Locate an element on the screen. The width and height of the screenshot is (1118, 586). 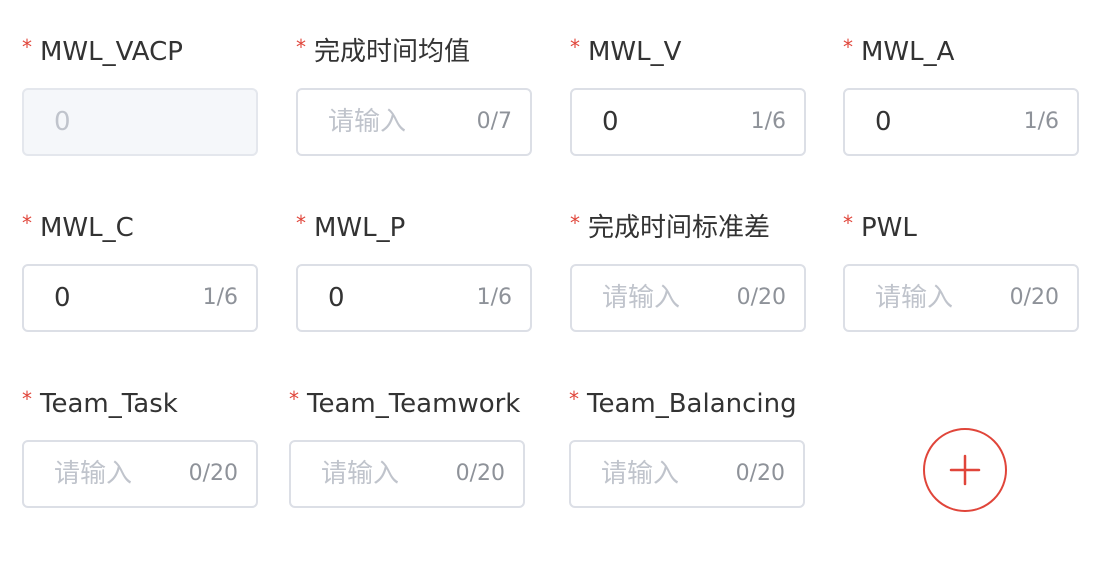
field-label: * Team_Task is located at coordinates (100, 403).